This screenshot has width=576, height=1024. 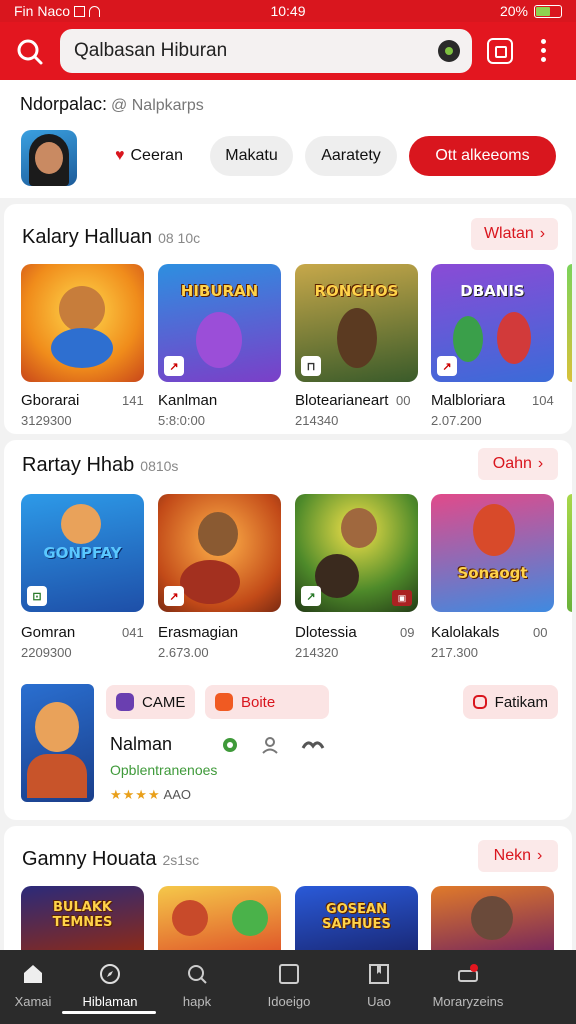 I want to click on game-meta: 00, so click(x=403, y=400).